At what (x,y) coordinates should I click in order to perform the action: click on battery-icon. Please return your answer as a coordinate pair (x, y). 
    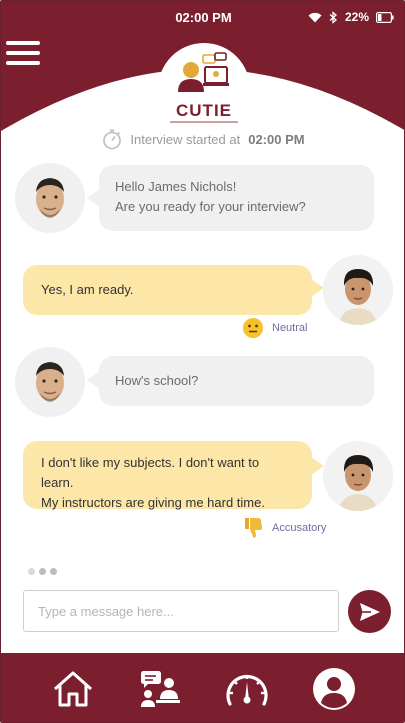
    Looking at the image, I should click on (385, 17).